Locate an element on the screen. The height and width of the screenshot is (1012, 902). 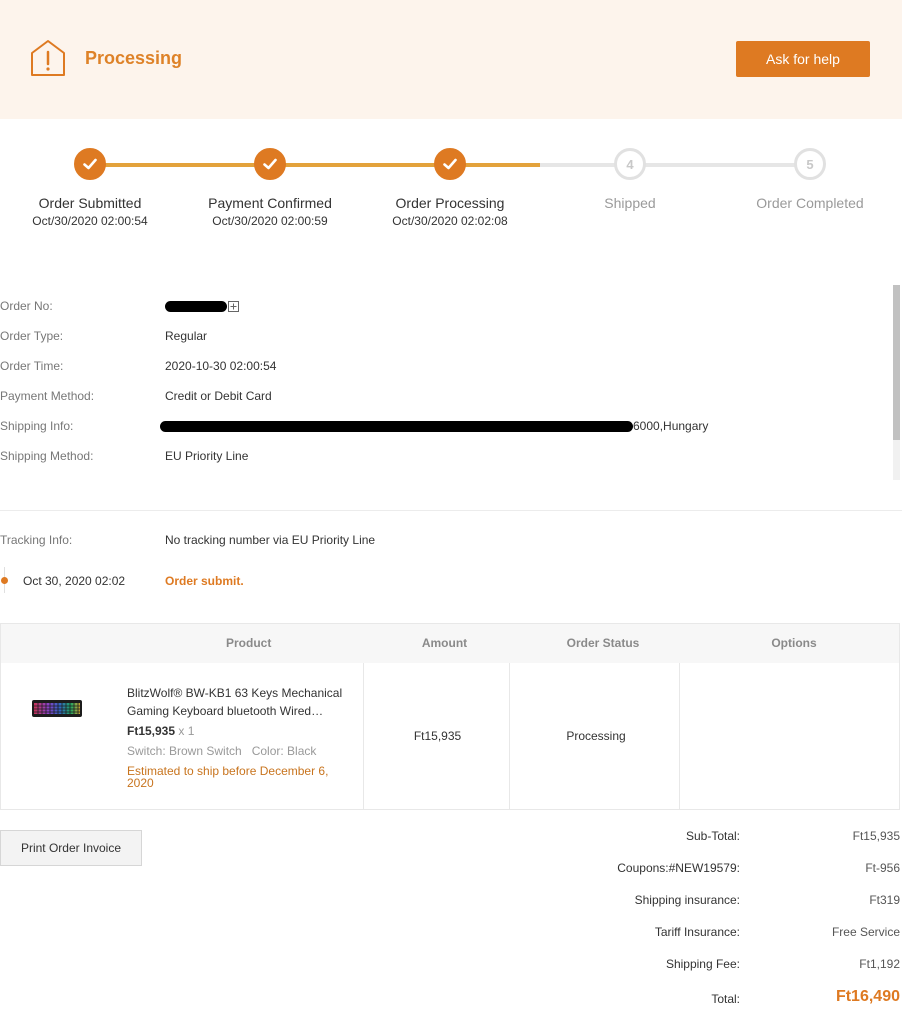
redacted-order-number is located at coordinates (196, 307).